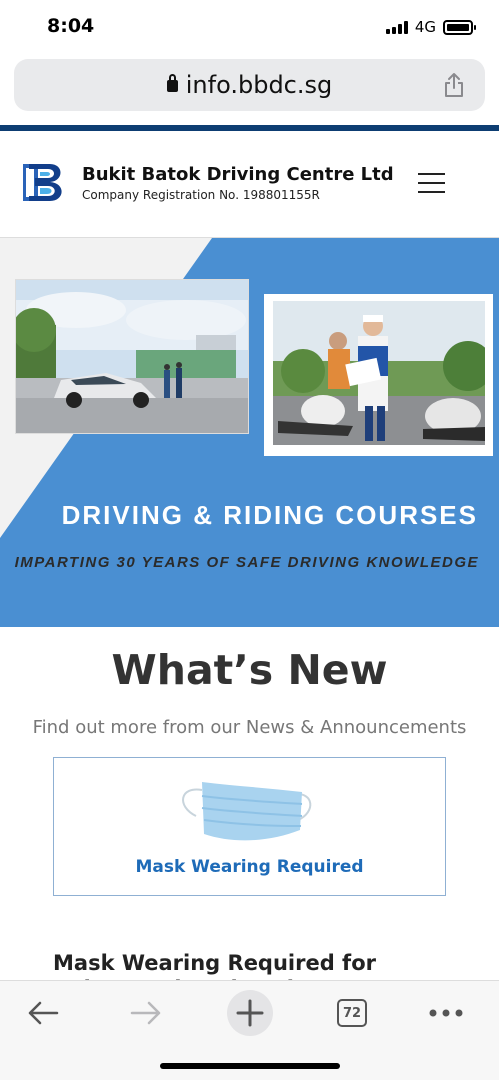  What do you see at coordinates (396, 27) in the screenshot?
I see `signal-icon` at bounding box center [396, 27].